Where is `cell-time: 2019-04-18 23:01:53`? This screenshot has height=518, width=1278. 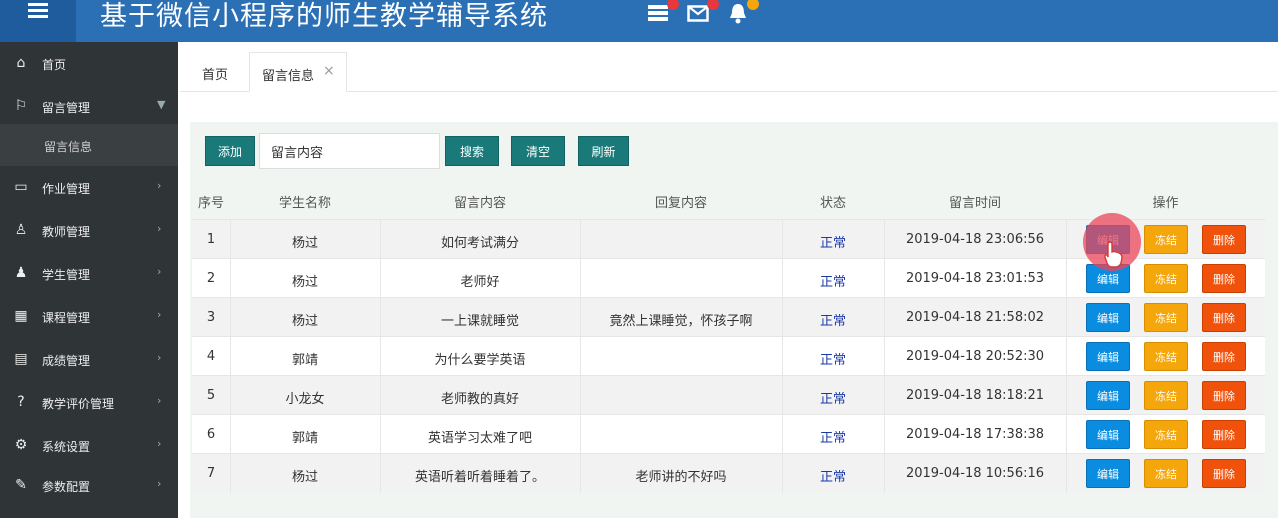 cell-time: 2019-04-18 23:01:53 is located at coordinates (975, 278).